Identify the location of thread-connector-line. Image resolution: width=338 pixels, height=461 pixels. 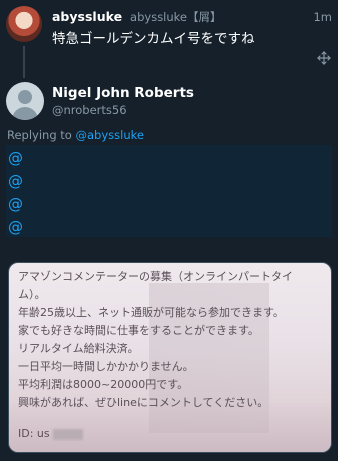
(24, 62).